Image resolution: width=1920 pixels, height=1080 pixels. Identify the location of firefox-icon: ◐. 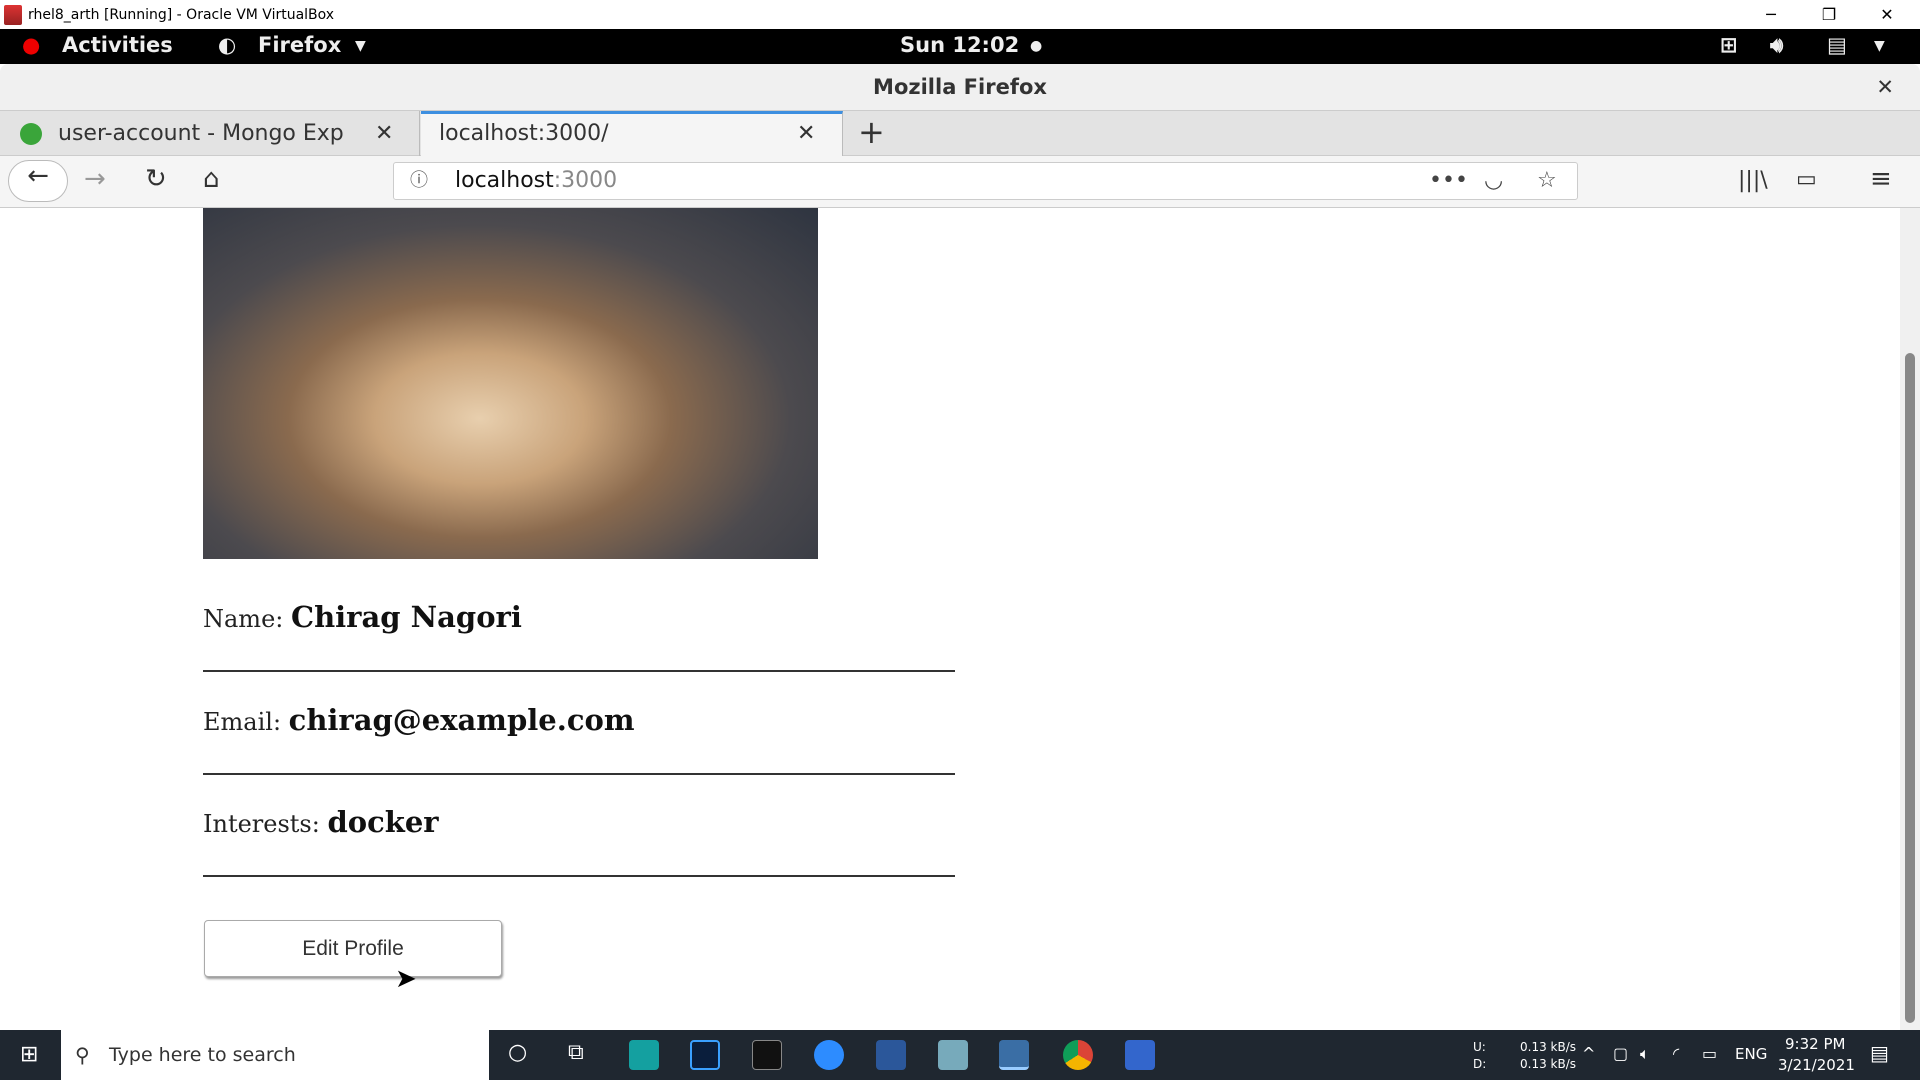
(227, 45).